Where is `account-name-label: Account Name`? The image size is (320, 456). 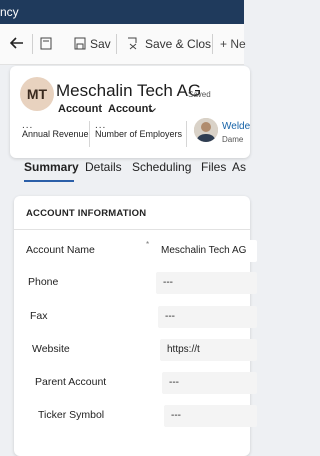
account-name-label: Account Name is located at coordinates (60, 250).